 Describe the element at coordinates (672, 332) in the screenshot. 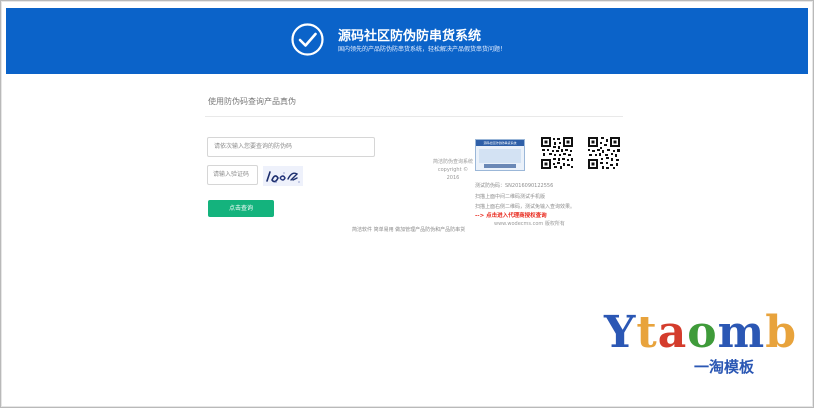

I see `watermark-letter: a` at that location.